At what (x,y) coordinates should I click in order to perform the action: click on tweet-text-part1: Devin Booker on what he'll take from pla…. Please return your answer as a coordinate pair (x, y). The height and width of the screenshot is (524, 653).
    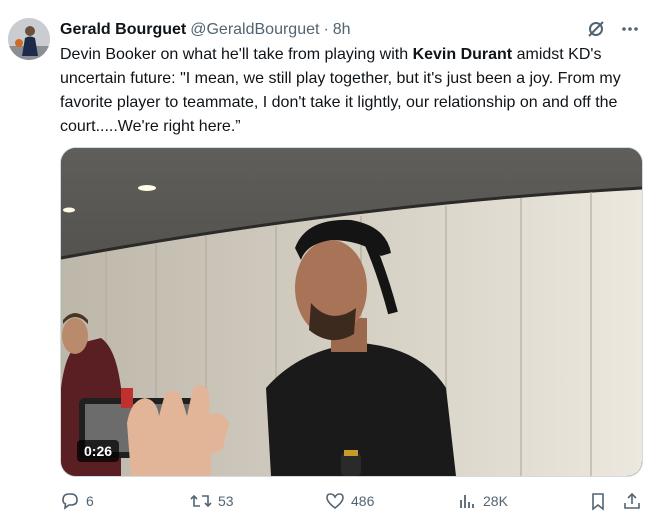
    Looking at the image, I should click on (236, 54).